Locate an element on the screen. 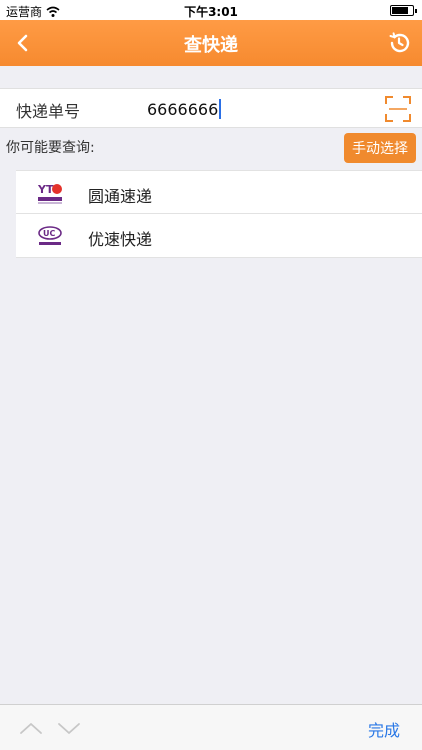 The height and width of the screenshot is (750, 422). tracking-number-input: 6666666 is located at coordinates (184, 109).